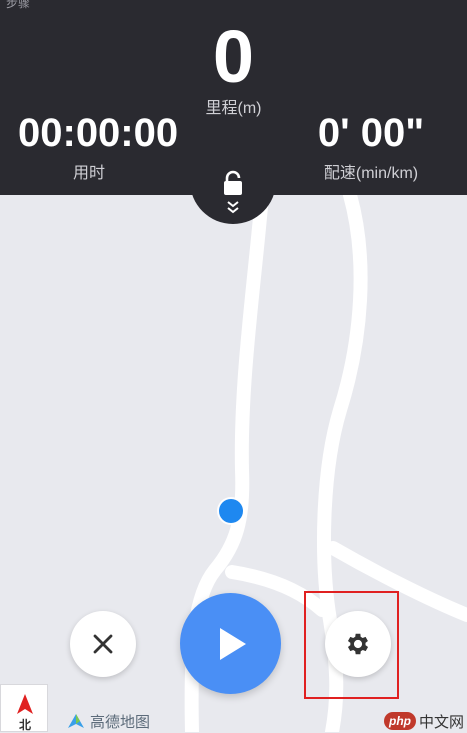 The height and width of the screenshot is (733, 467). I want to click on cancel-button, so click(103, 644).